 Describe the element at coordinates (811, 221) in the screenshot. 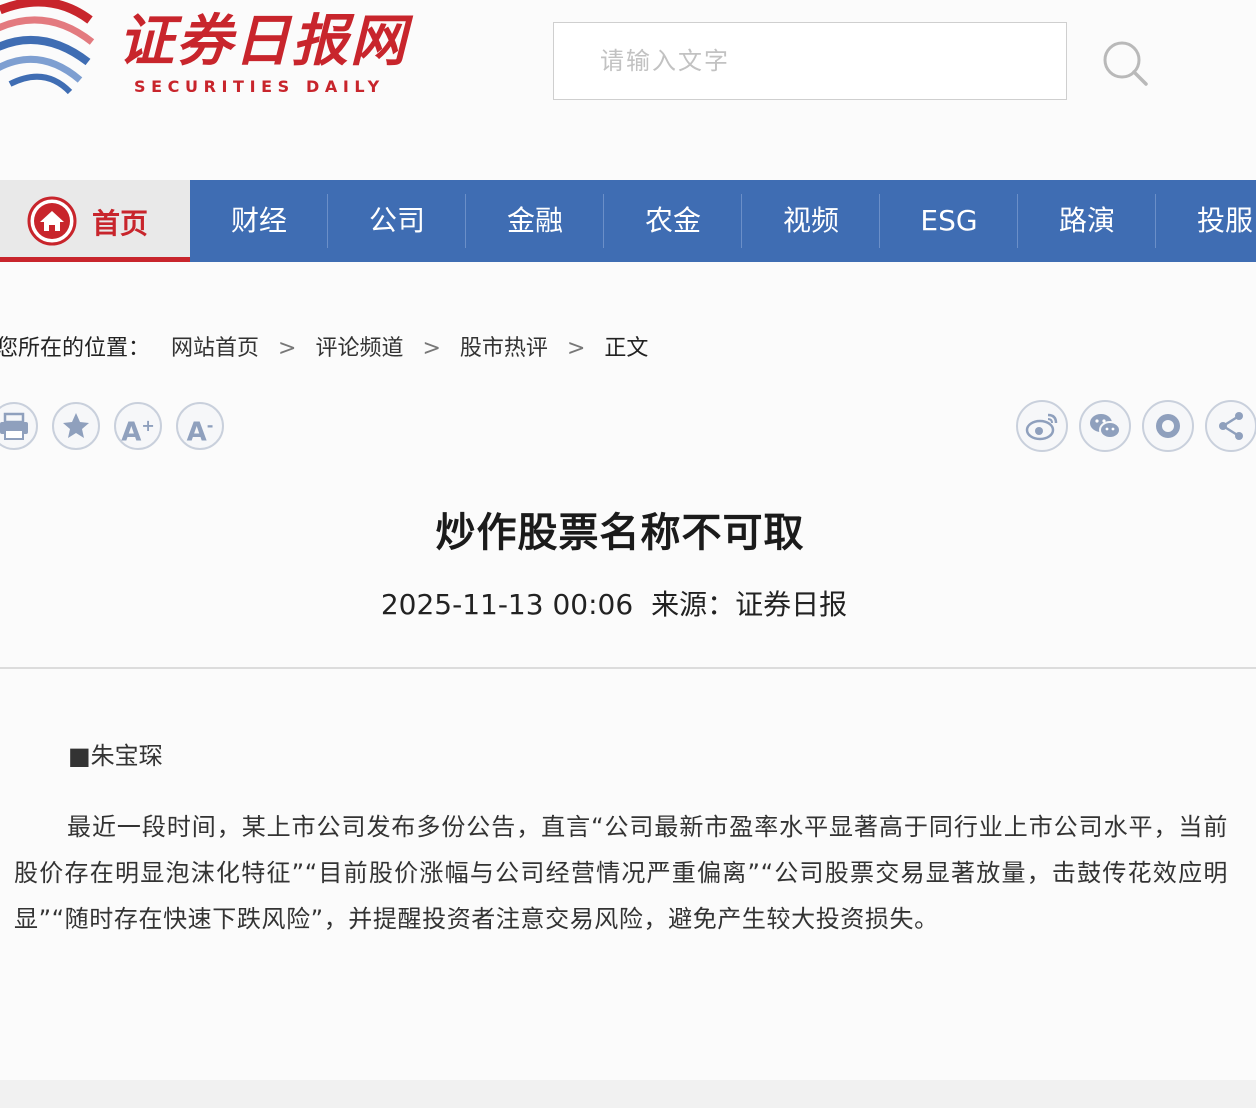

I see `nav-item-video: 视频` at that location.